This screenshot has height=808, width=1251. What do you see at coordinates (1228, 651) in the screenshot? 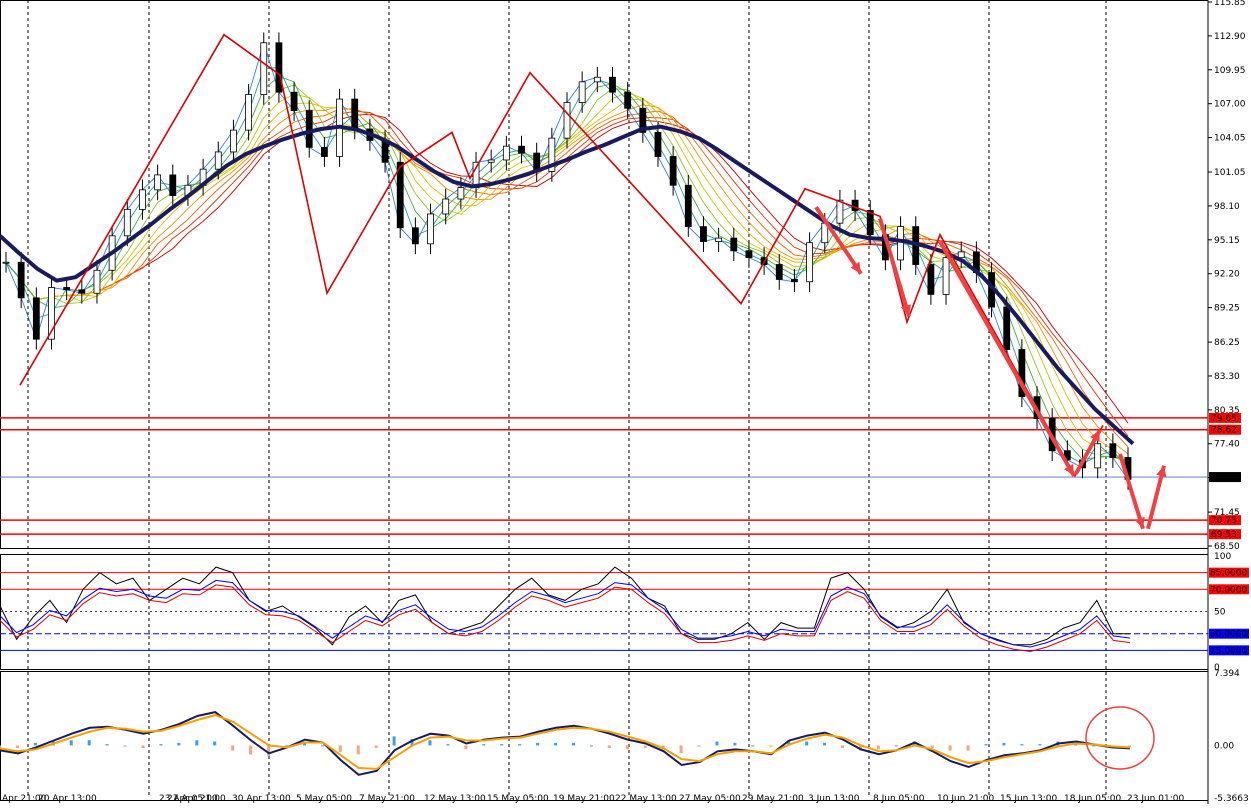
I see `stoch-level-label: 15.0000` at bounding box center [1228, 651].